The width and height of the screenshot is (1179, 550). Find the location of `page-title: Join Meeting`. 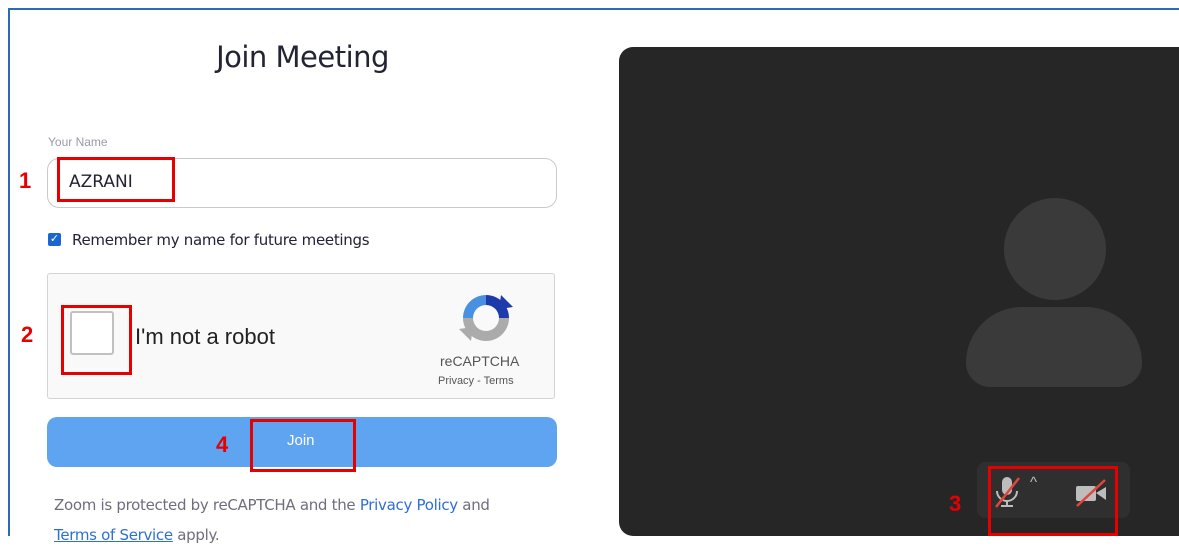

page-title: Join Meeting is located at coordinates (302, 57).